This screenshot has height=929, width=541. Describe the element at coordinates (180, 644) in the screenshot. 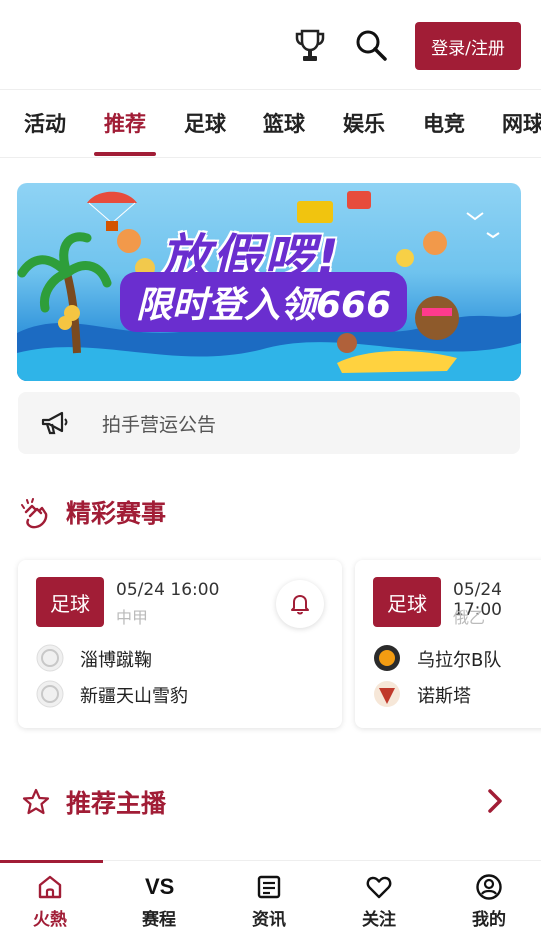

I see `match-card: 足球 05/24 16:00 中甲 淄博蹴鞠 新疆天山雪豹` at that location.